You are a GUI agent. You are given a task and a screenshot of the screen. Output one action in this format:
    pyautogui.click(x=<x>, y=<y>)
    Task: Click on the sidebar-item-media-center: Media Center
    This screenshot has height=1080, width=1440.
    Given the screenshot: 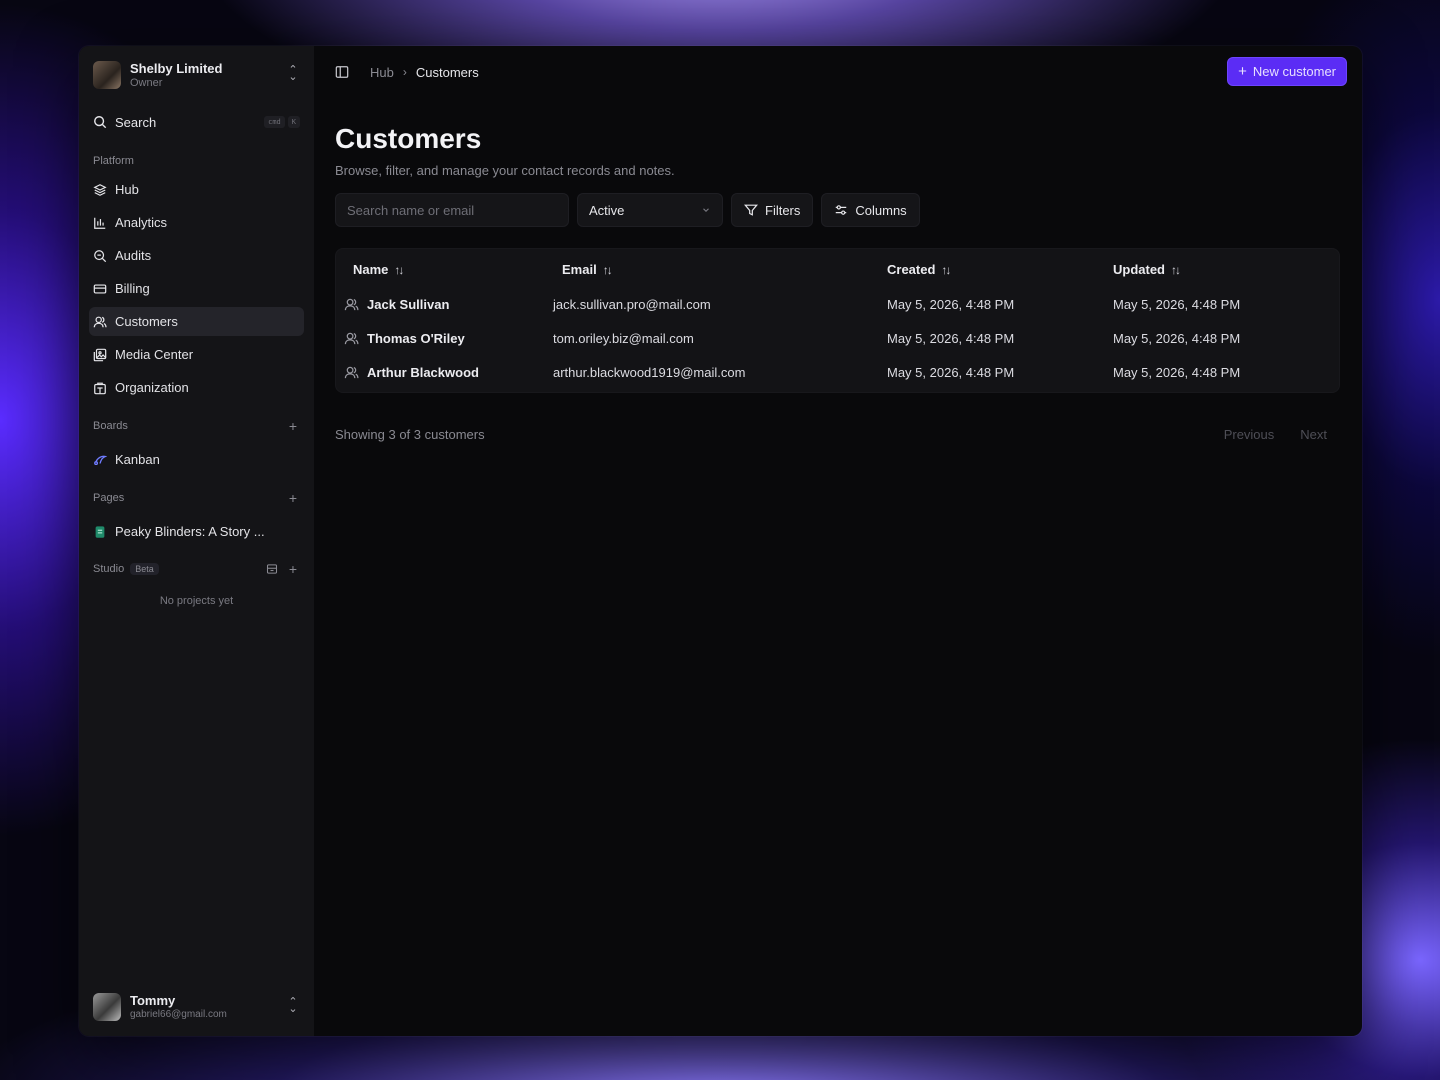 What is the action you would take?
    pyautogui.click(x=196, y=354)
    